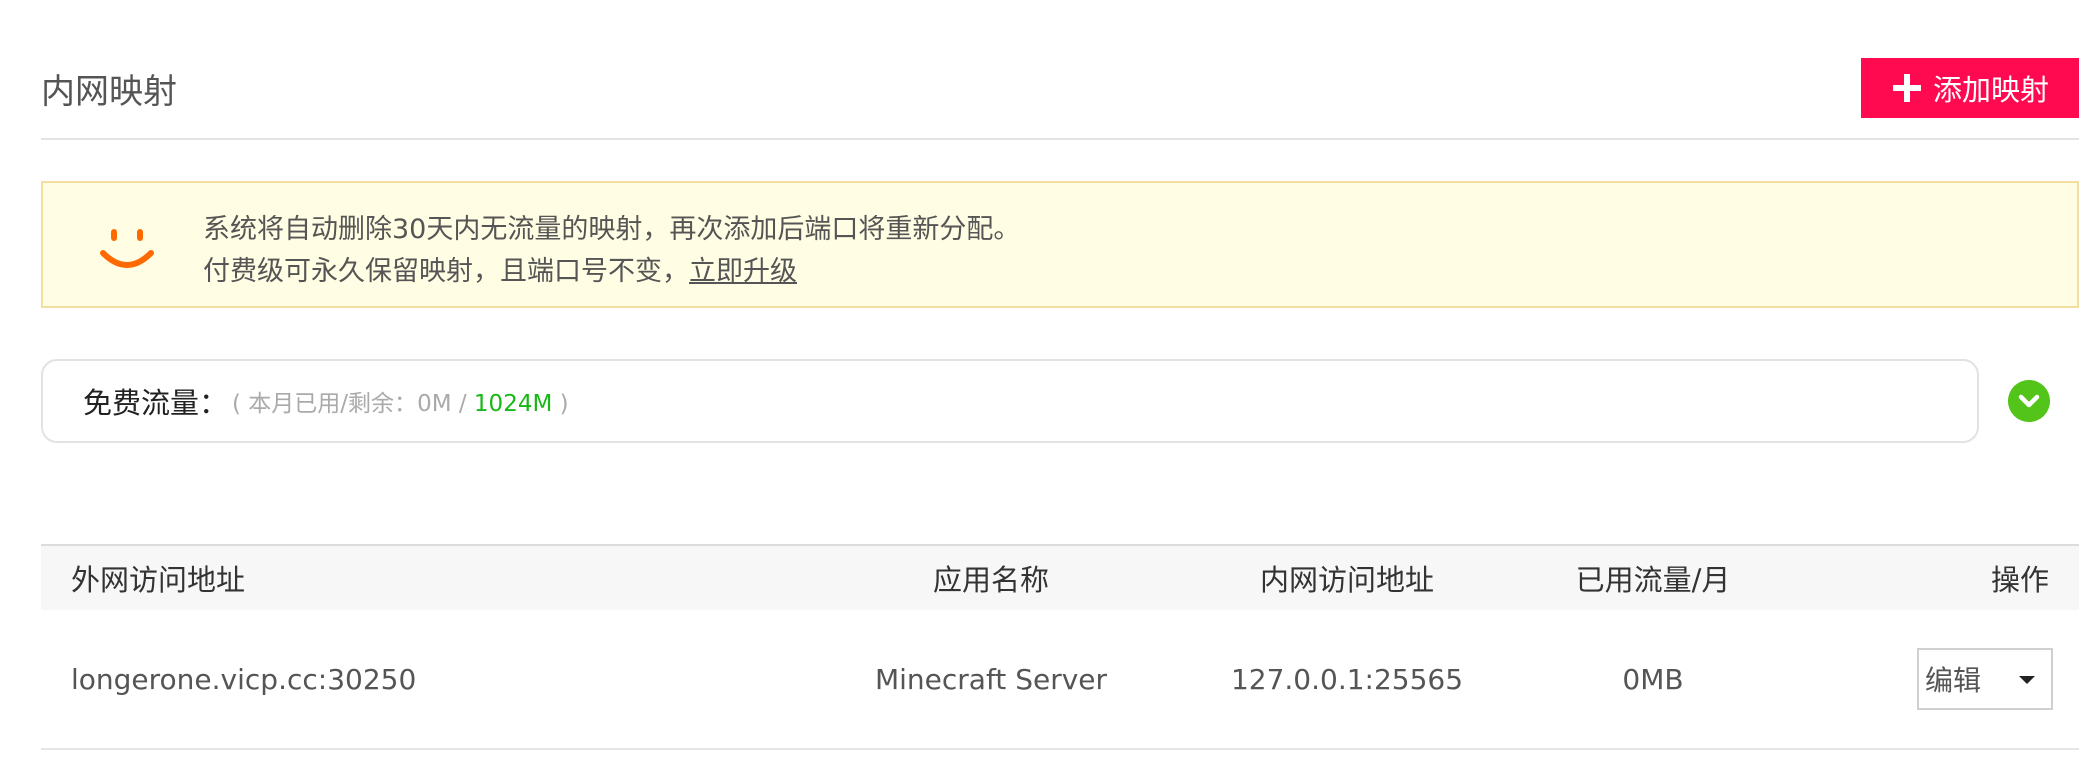 The image size is (2079, 775). What do you see at coordinates (743, 271) in the screenshot?
I see `upgrade-link: 立即升级` at bounding box center [743, 271].